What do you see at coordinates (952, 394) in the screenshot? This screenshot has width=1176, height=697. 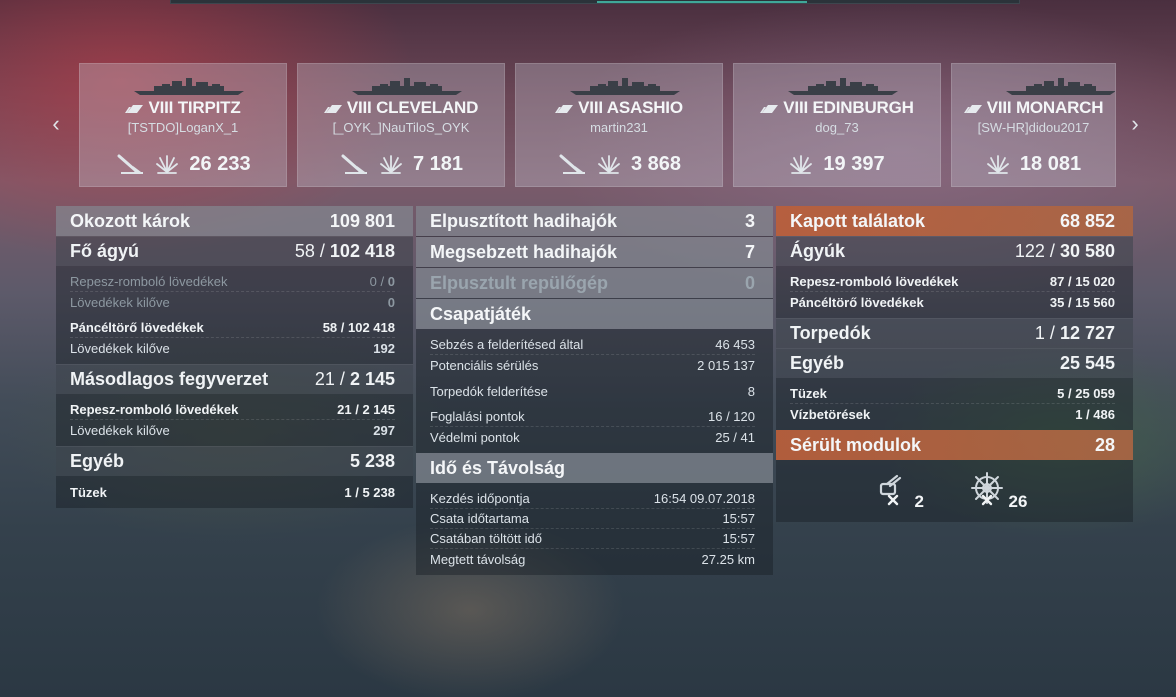 I see `stat-row: Tüzek 5 / 25 059` at bounding box center [952, 394].